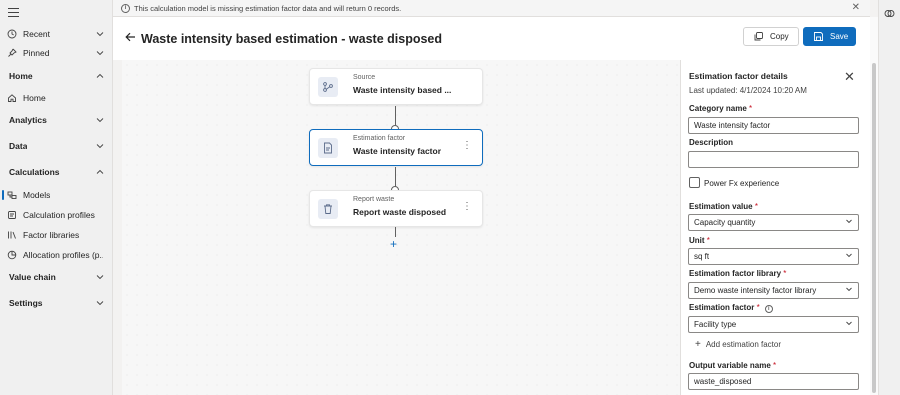  Describe the element at coordinates (773, 256) in the screenshot. I see `unit-dropdown: sq ft` at that location.